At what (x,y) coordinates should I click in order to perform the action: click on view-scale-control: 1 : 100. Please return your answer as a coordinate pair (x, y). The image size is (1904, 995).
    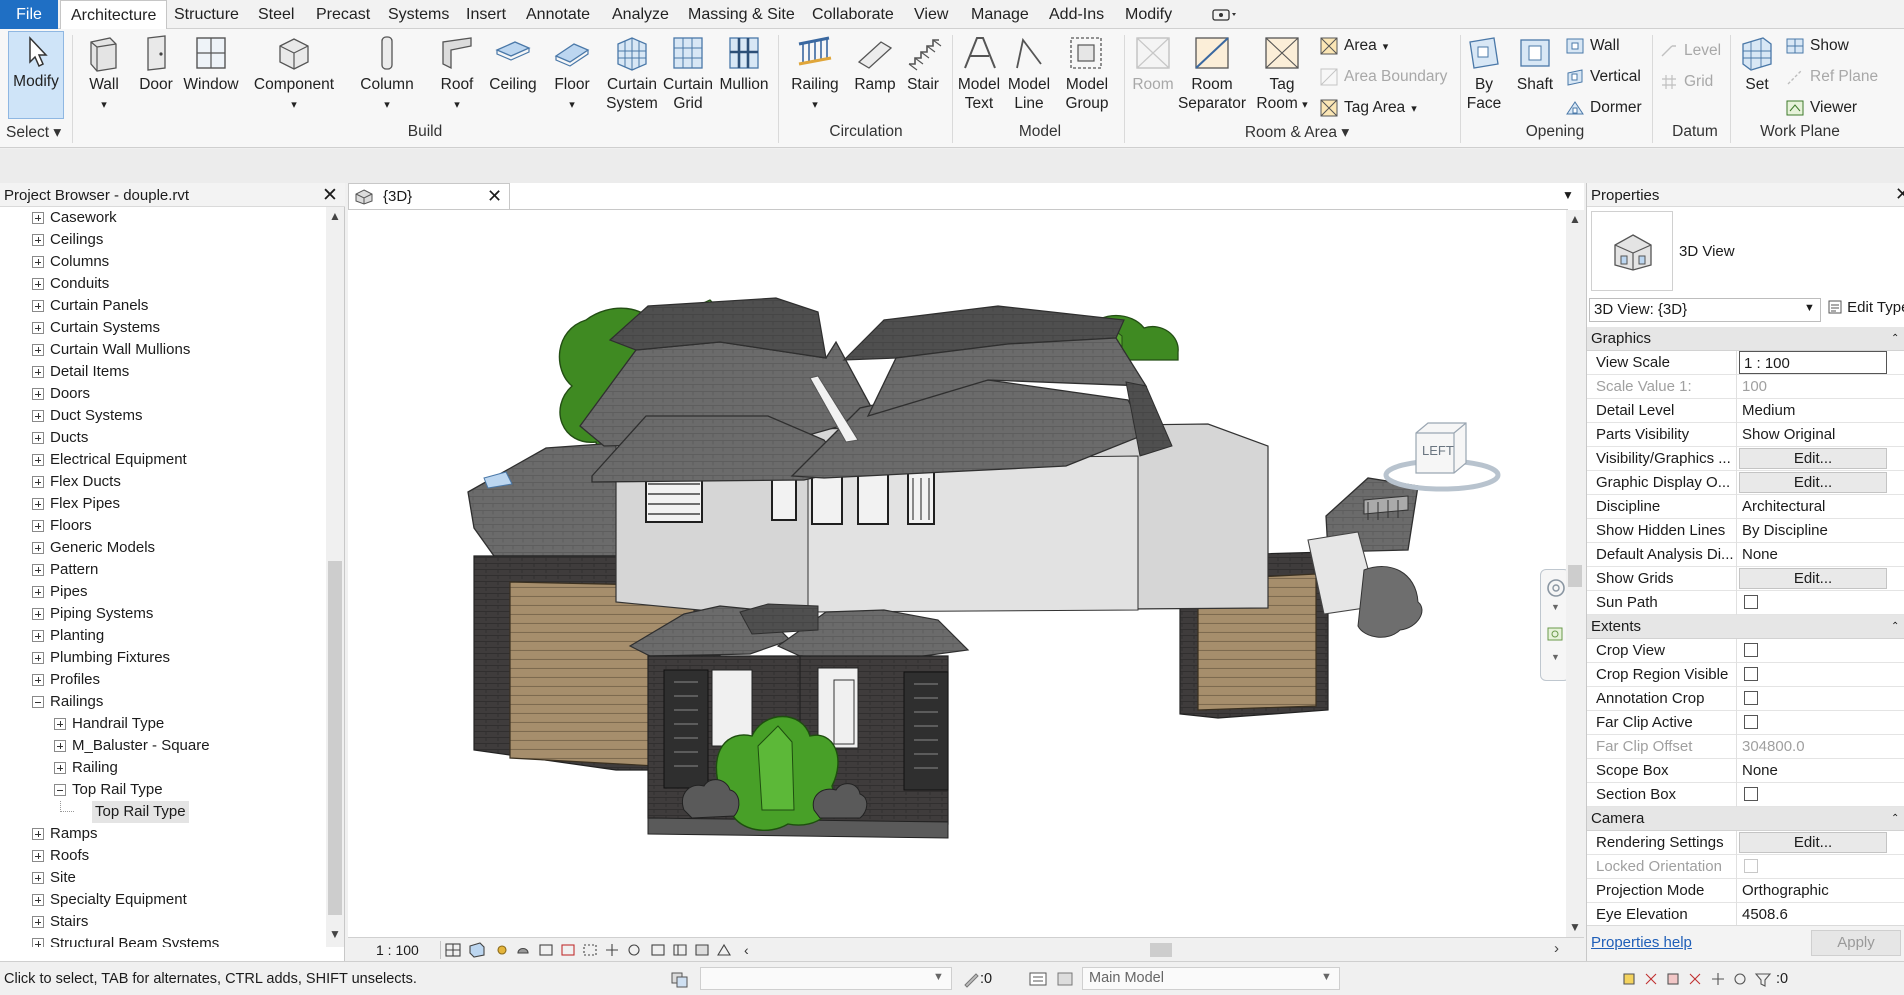
    Looking at the image, I should click on (397, 950).